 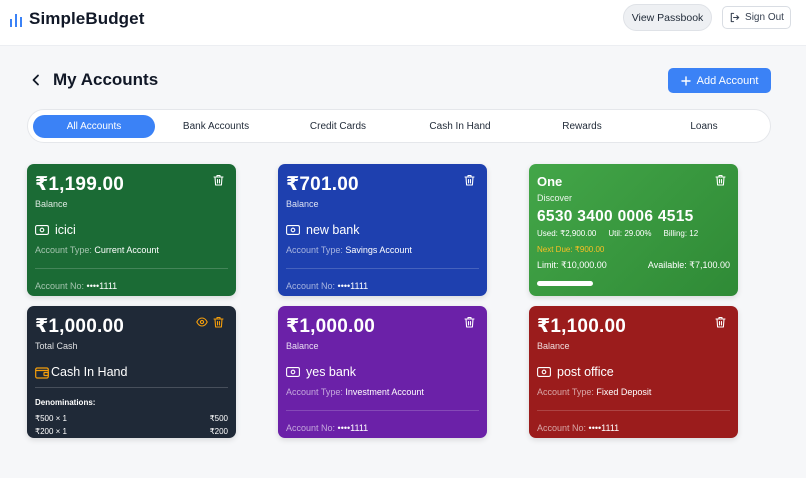 What do you see at coordinates (65, 402) in the screenshot?
I see `denominations-title: Denominations:` at bounding box center [65, 402].